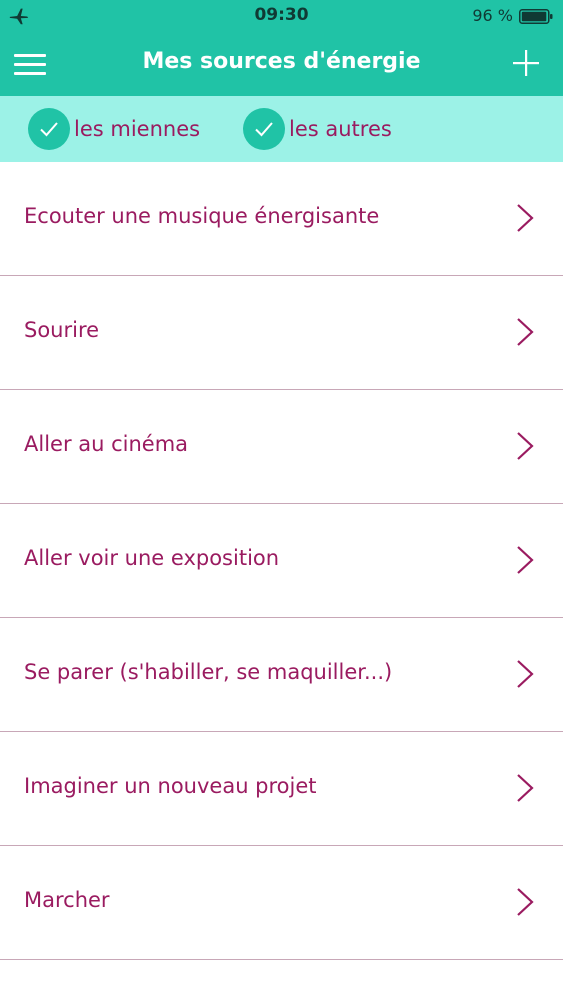  Describe the element at coordinates (281, 447) in the screenshot. I see `list-item: Aller au cinéma` at that location.